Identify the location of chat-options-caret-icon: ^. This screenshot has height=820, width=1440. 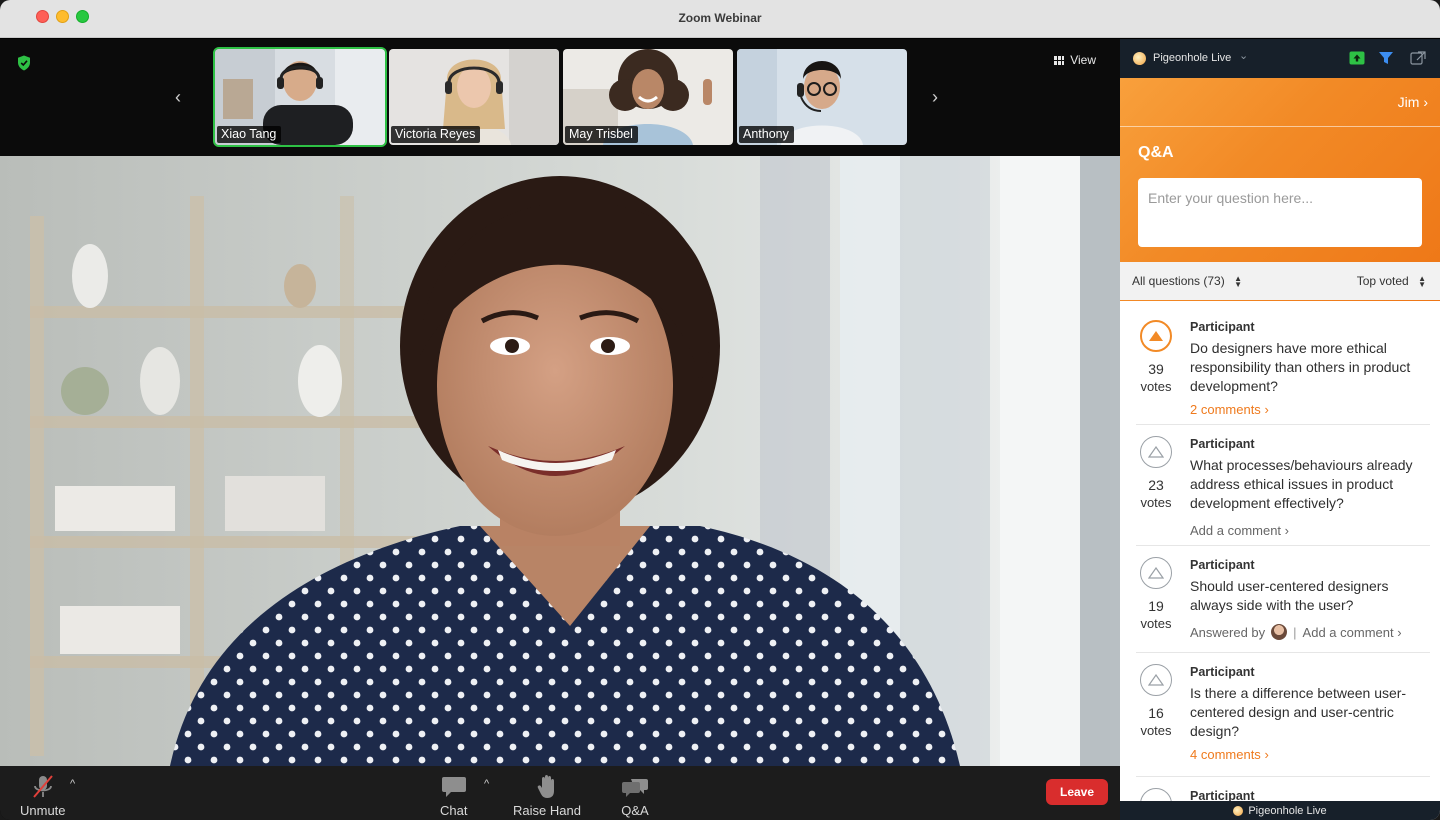
(486, 784).